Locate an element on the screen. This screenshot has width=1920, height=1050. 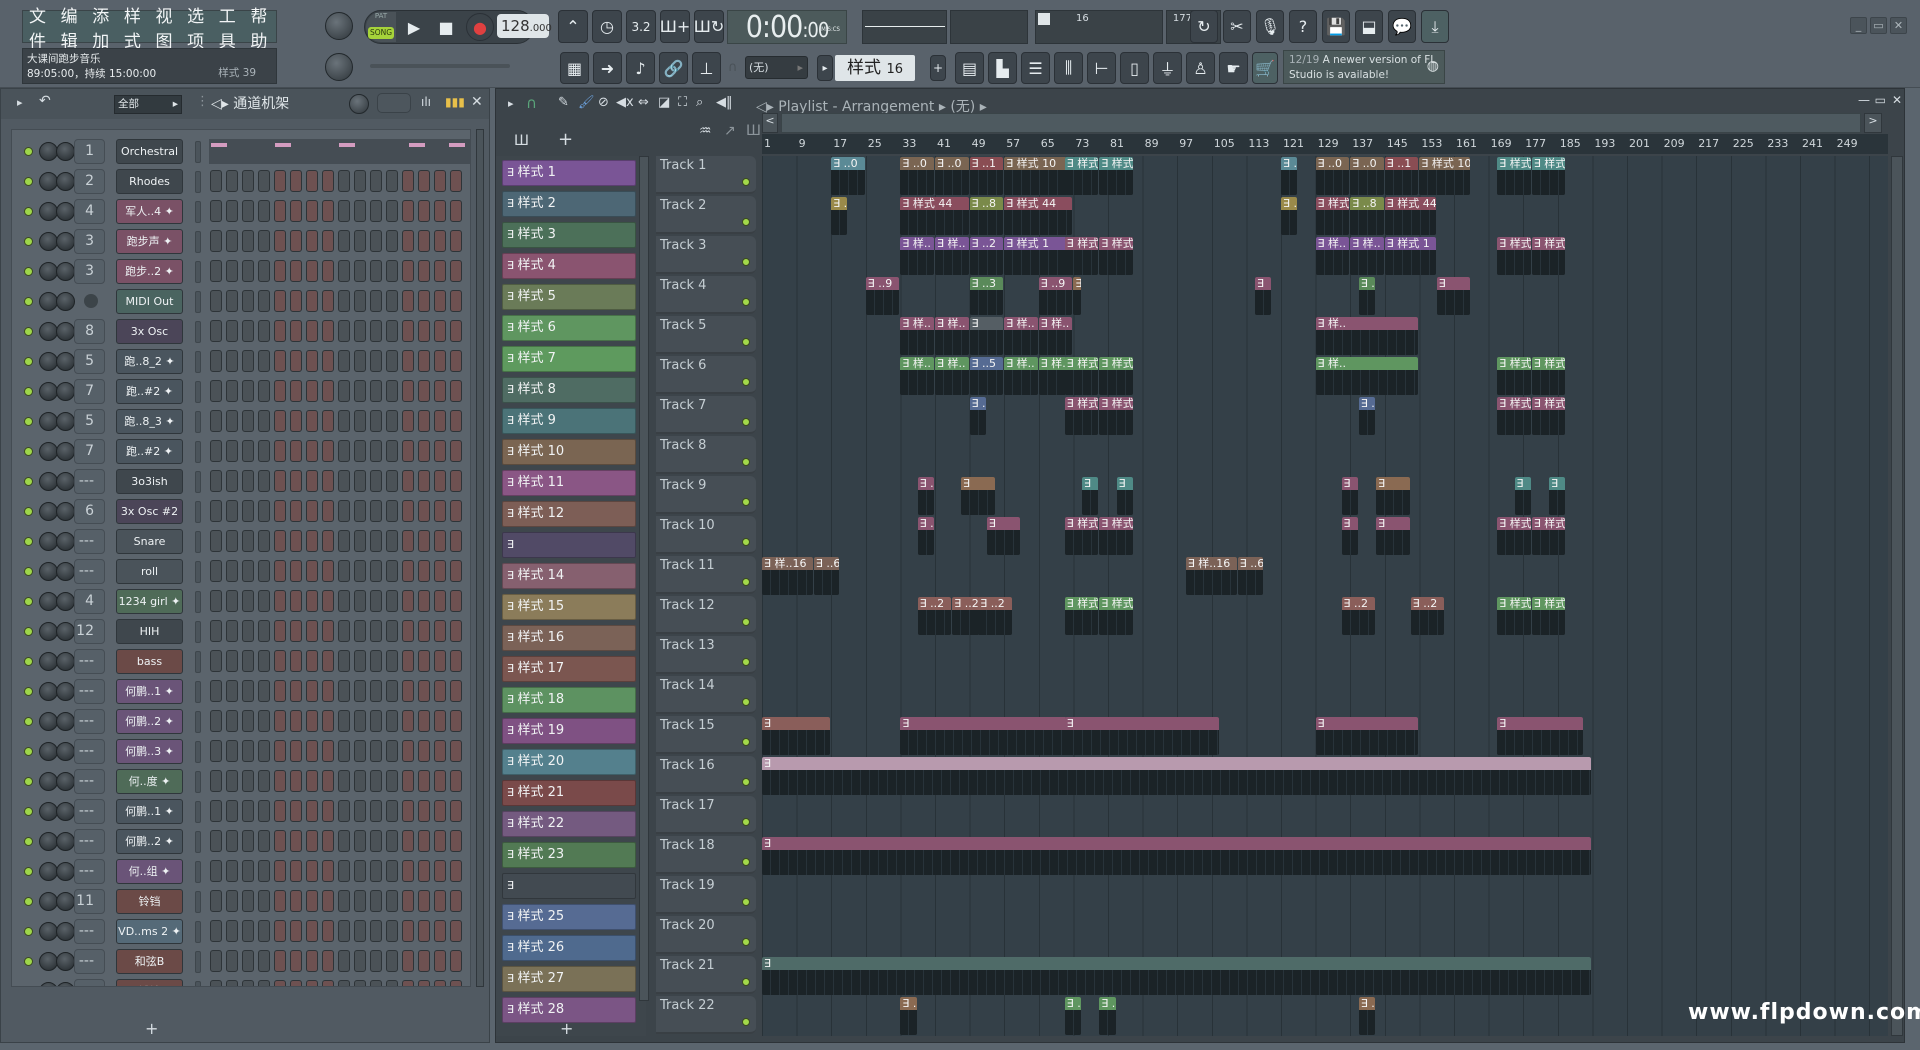
loop-record-button: Ш↻ is located at coordinates (709, 26).